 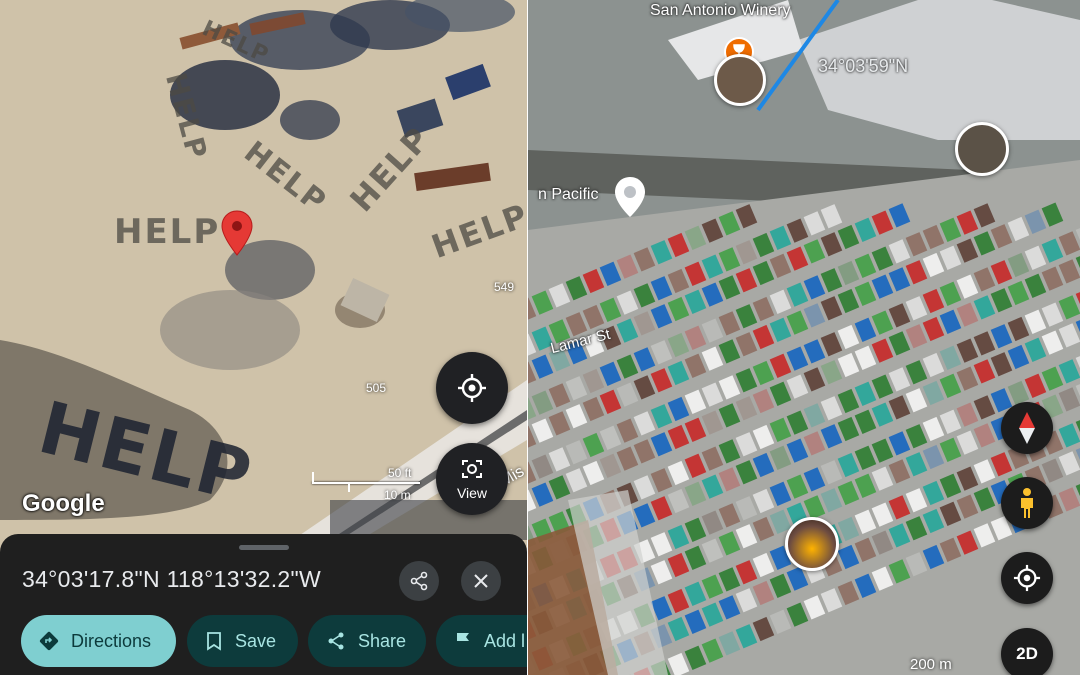 I want to click on scale-imperial: 50 ft, so click(x=400, y=473).